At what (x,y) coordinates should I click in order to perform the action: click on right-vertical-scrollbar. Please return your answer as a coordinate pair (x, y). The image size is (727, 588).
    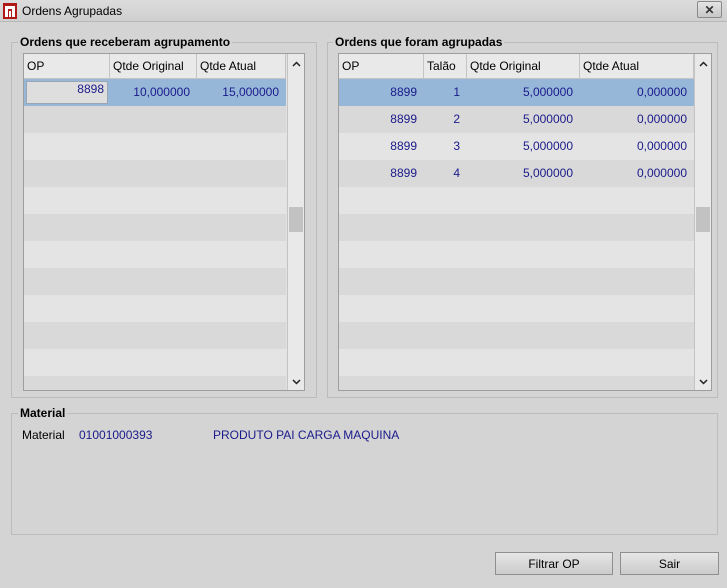
    Looking at the image, I should click on (702, 222).